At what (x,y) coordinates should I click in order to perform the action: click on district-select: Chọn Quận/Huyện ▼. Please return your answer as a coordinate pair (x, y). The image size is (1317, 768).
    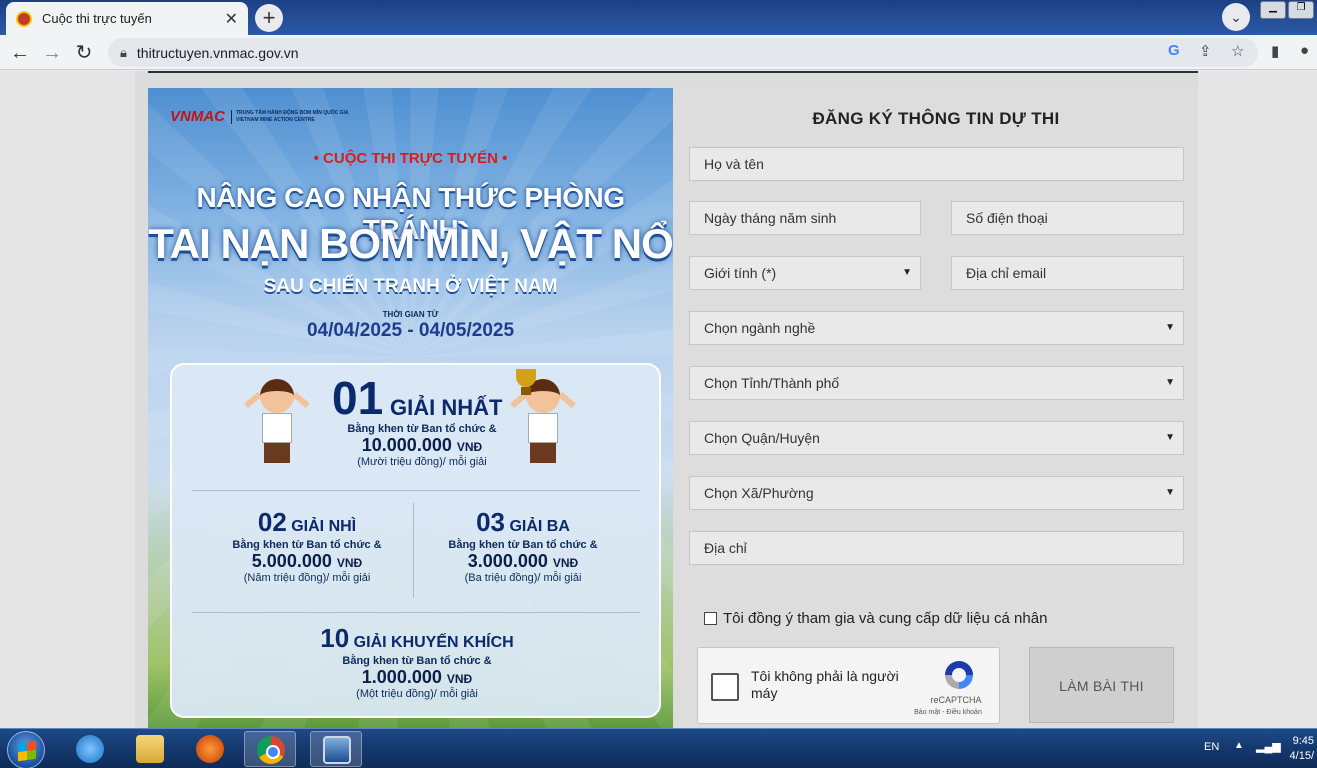
    Looking at the image, I should click on (936, 438).